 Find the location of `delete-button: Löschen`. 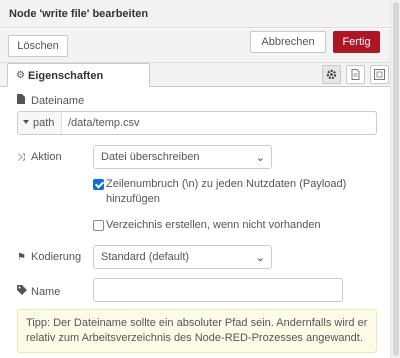

delete-button: Löschen is located at coordinates (38, 46).